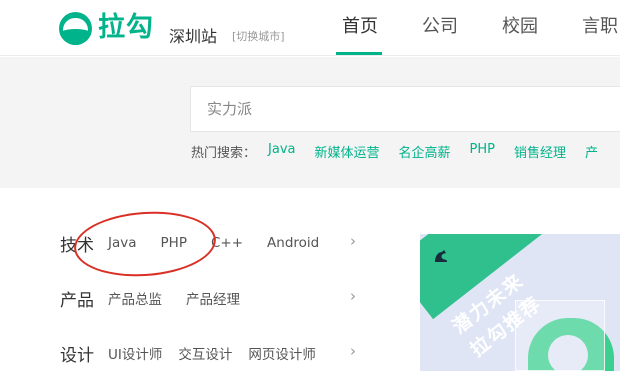  I want to click on nav-home: 首页, so click(380, 28).